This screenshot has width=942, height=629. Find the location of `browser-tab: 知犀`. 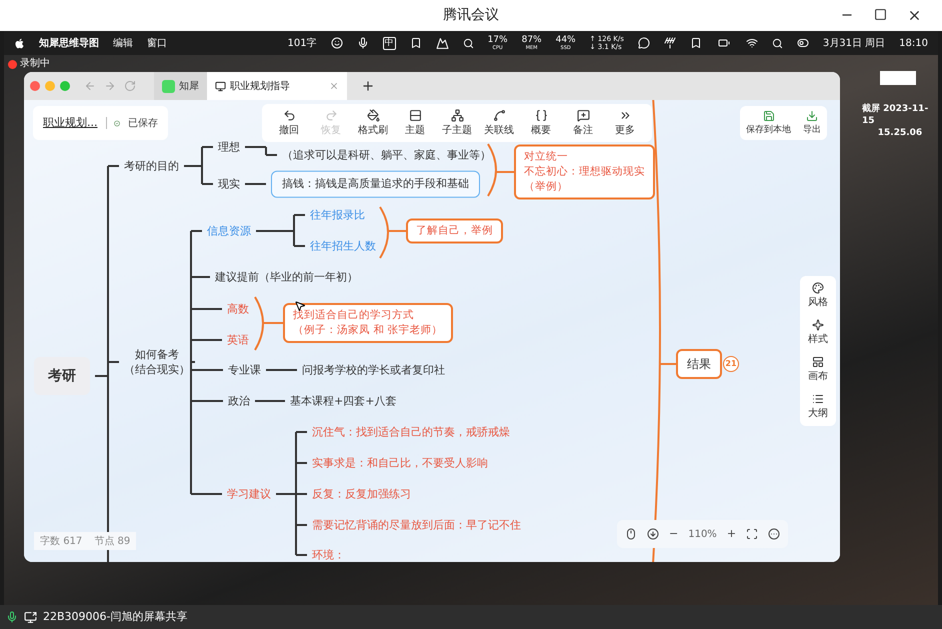

browser-tab: 知犀 is located at coordinates (180, 86).